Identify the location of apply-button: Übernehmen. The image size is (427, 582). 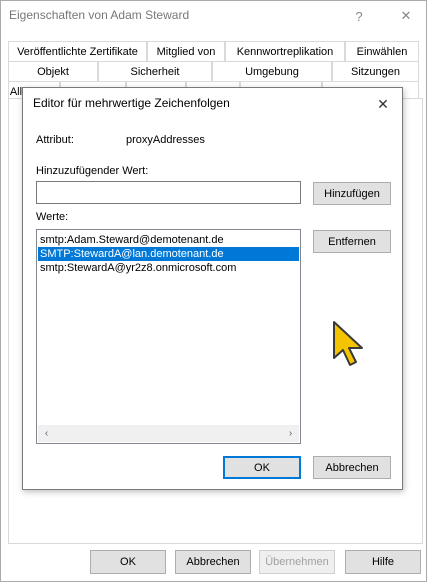
(297, 562).